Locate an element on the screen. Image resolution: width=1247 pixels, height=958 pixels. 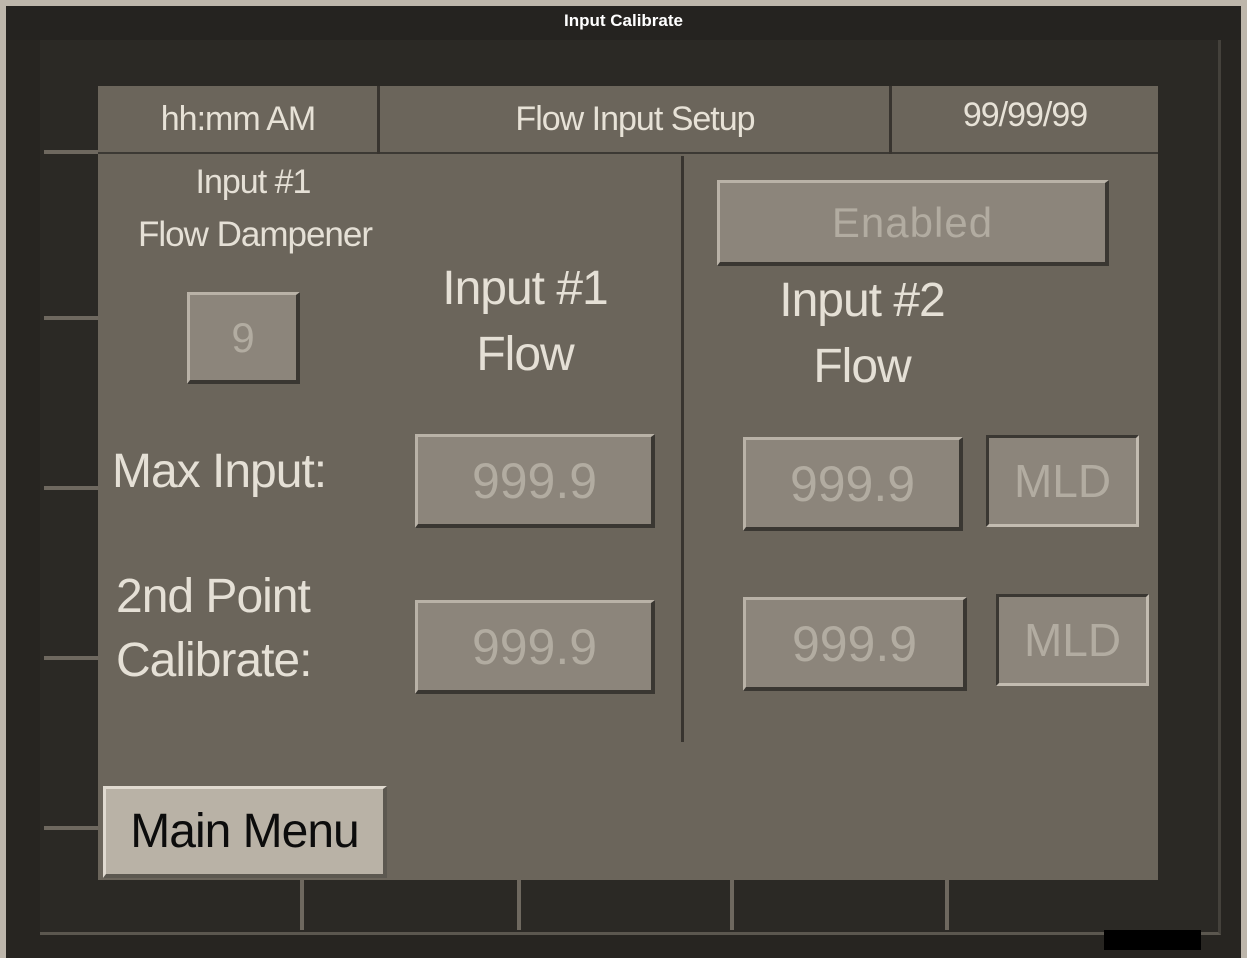
calibrate-label-line2: Calibrate: is located at coordinates (214, 660).